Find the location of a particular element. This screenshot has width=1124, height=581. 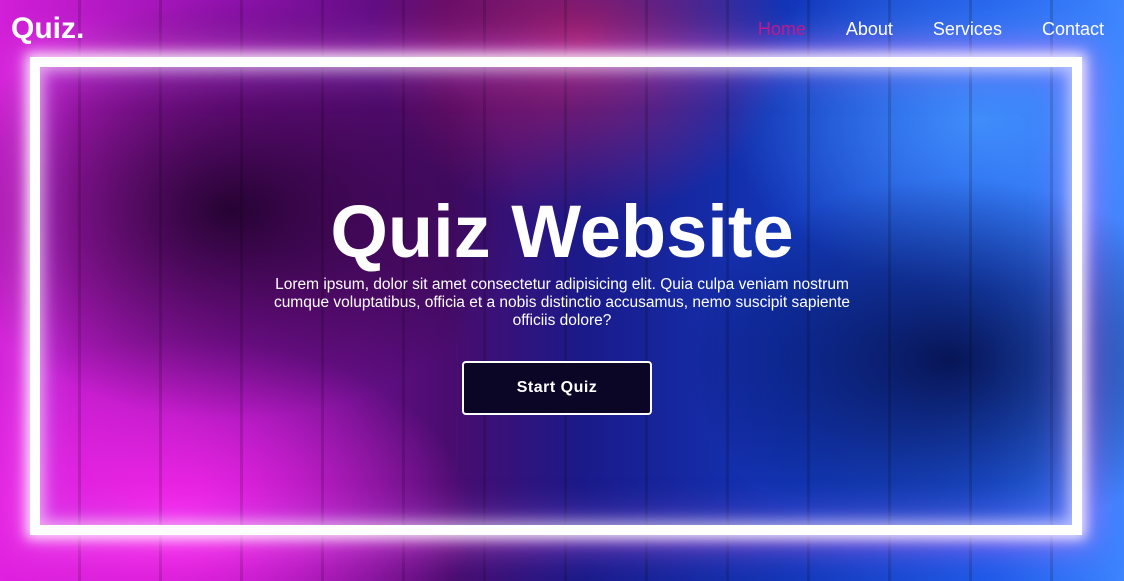

nav-home-link: Home is located at coordinates (782, 29).